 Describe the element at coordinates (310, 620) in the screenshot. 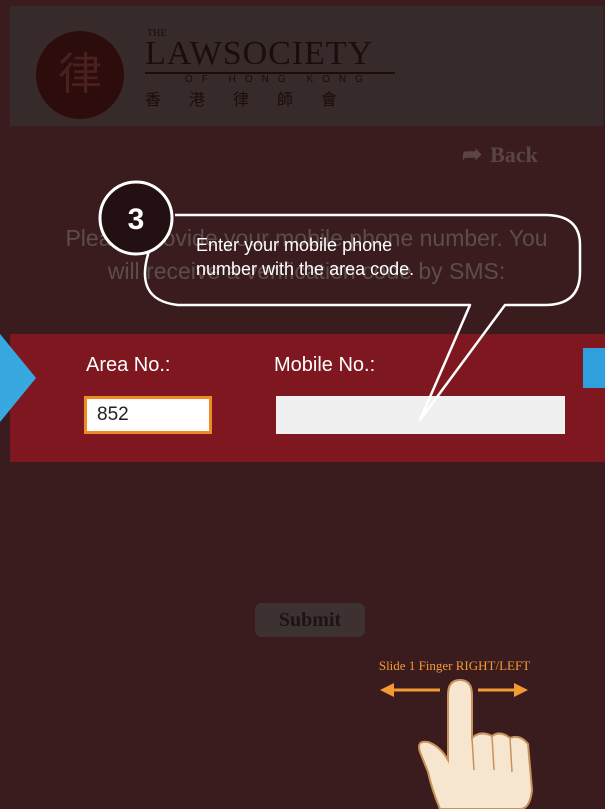

I see `submit-button: Submit` at that location.